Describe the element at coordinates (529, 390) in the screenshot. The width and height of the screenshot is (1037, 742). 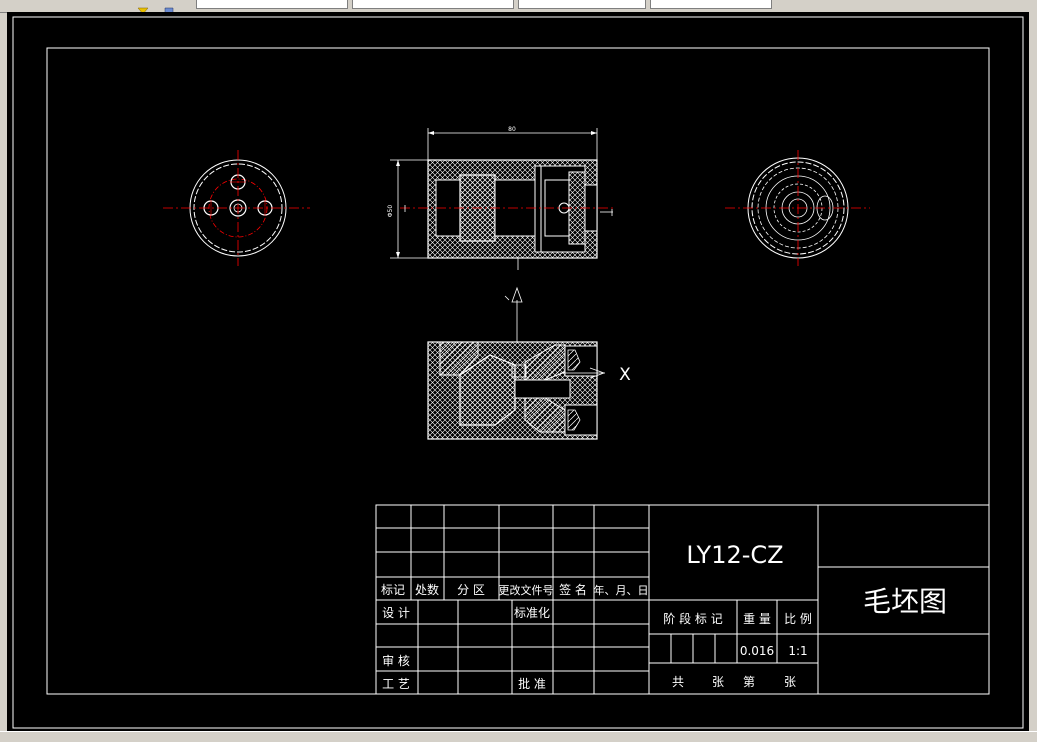
I see `bottom-section-view: X` at that location.